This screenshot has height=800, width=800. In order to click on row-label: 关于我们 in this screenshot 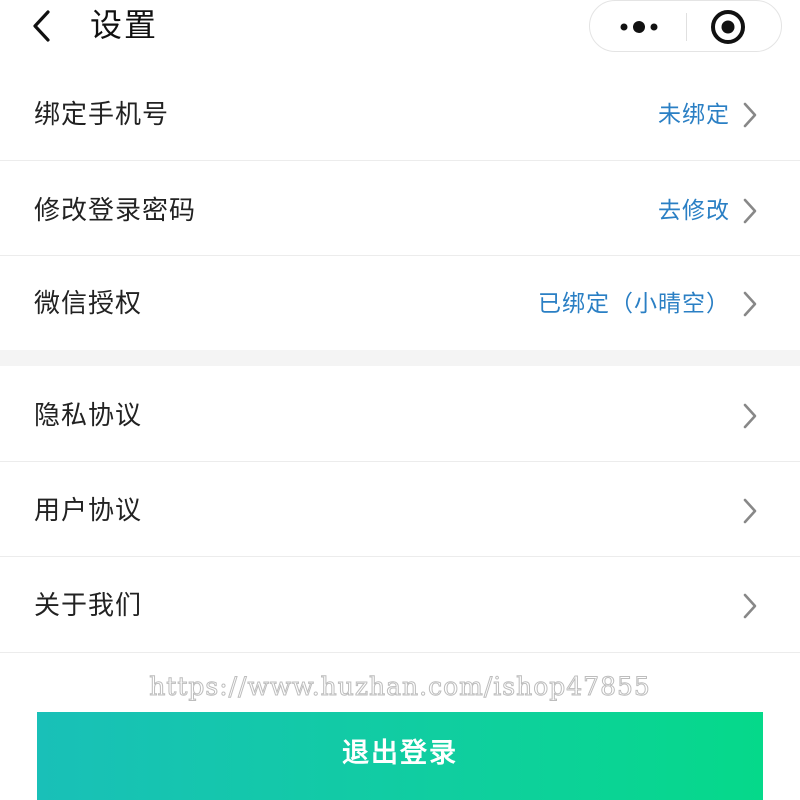, I will do `click(88, 606)`.